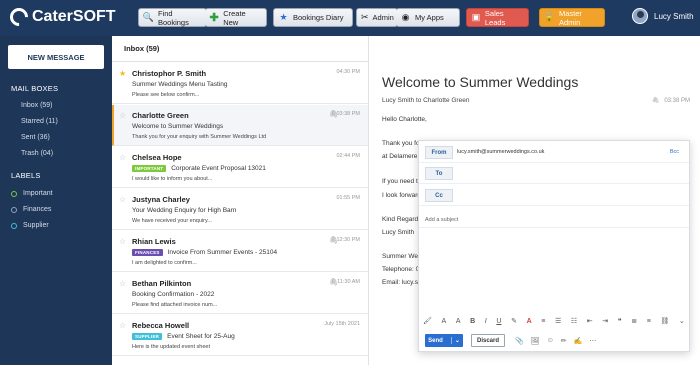 This screenshot has height=365, width=700. Describe the element at coordinates (554, 217) in the screenshot. I see `subject-row` at that location.